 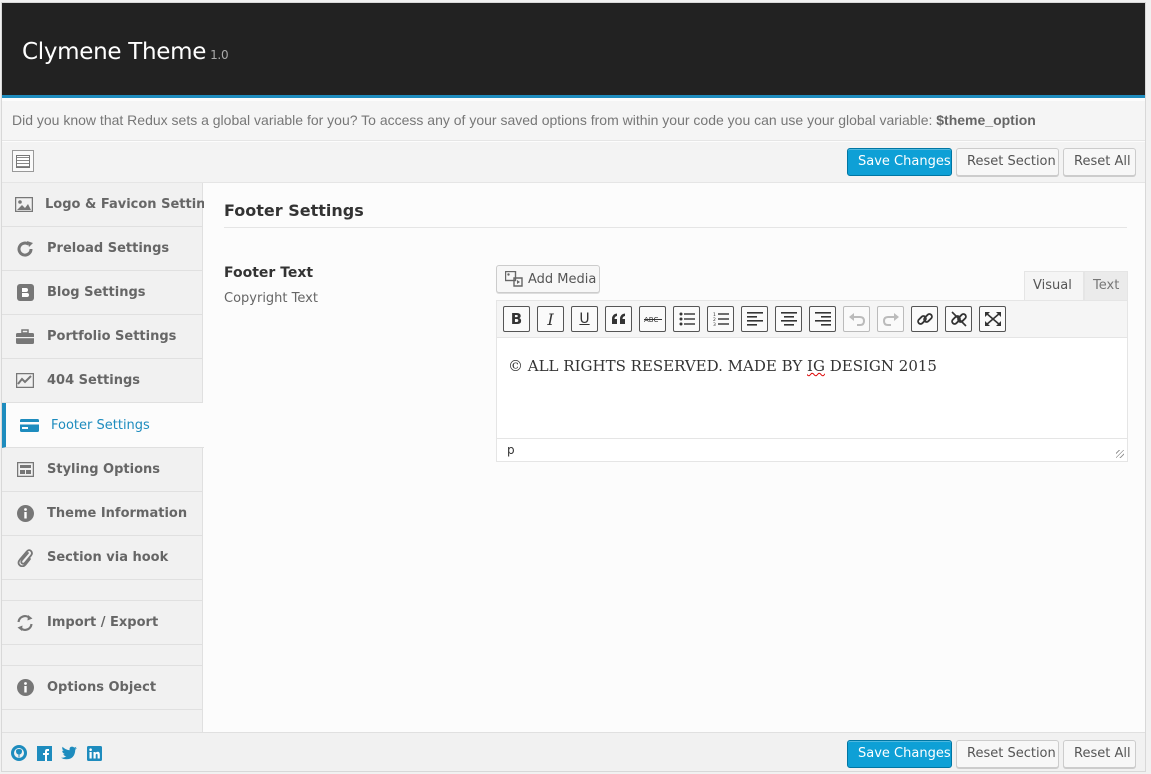 I want to click on twitter-icon, so click(x=69, y=753).